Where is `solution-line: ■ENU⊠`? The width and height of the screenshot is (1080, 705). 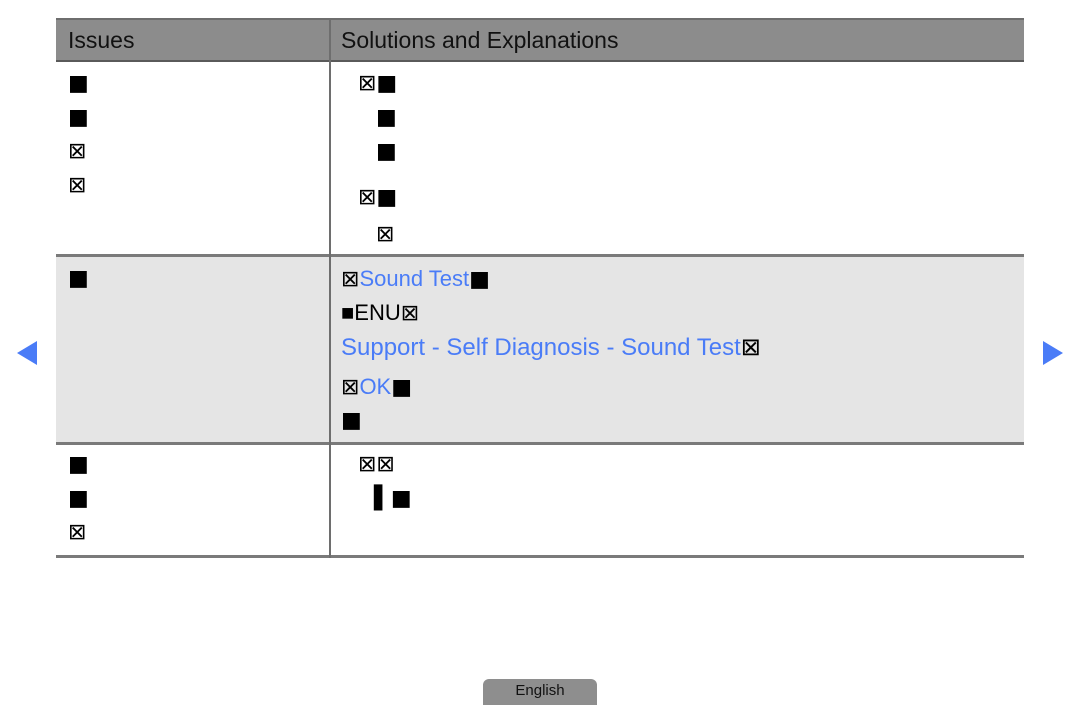
solution-line: ■ENU⊠ is located at coordinates (380, 313).